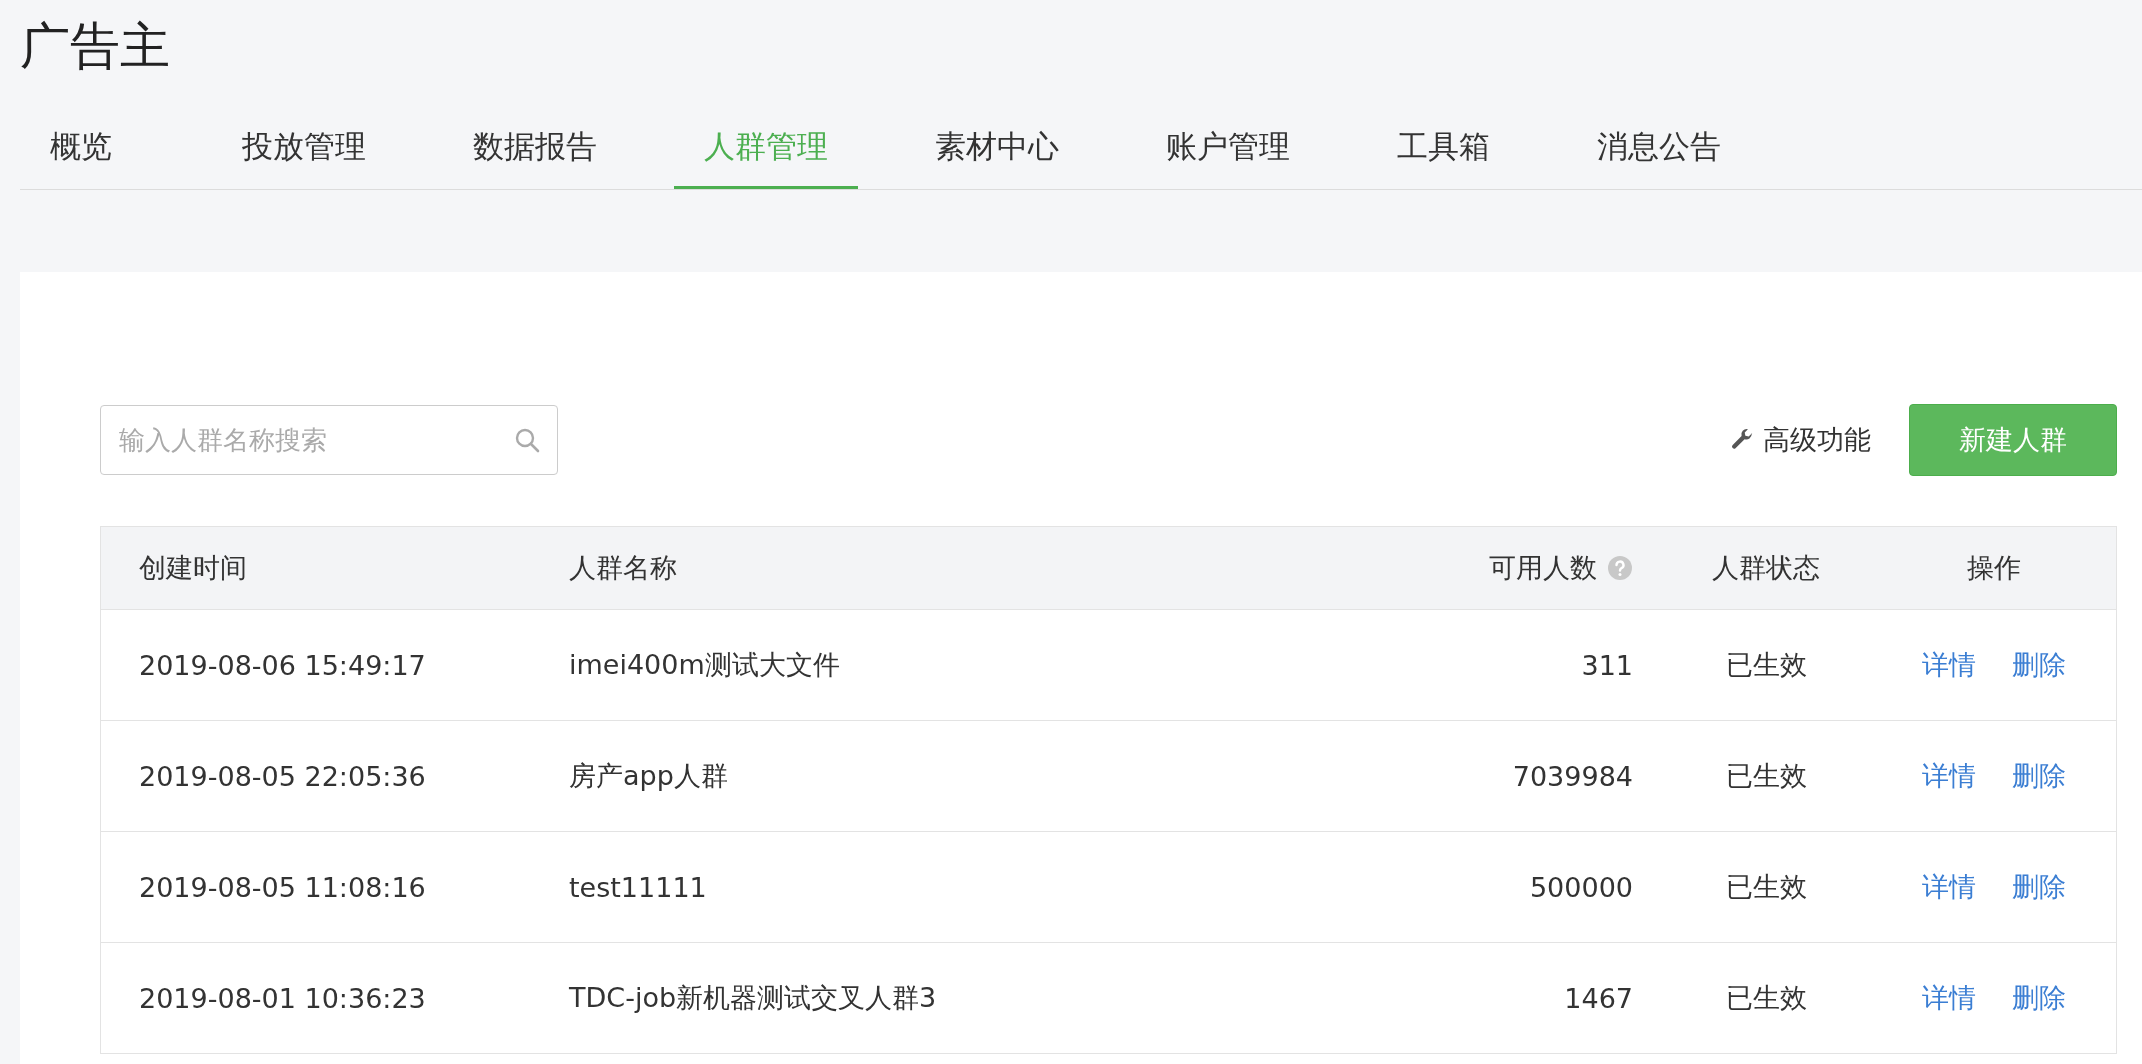  I want to click on crowd-name-cell-text: 房产app人群, so click(648, 776).